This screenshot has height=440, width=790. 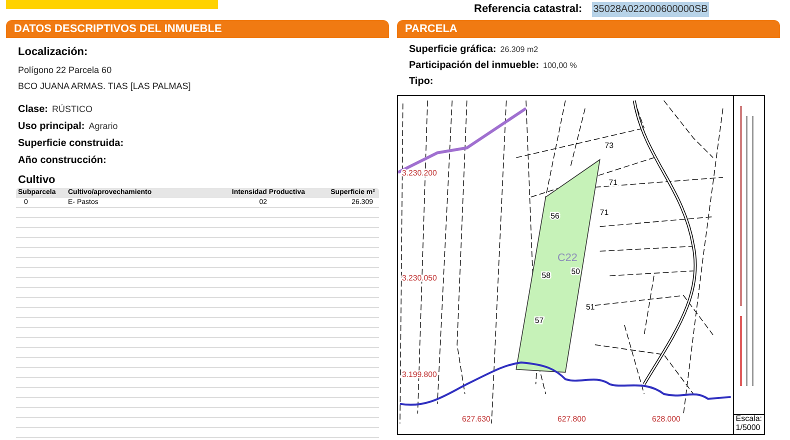 I want to click on field-value: RÚSTICO, so click(x=72, y=109).